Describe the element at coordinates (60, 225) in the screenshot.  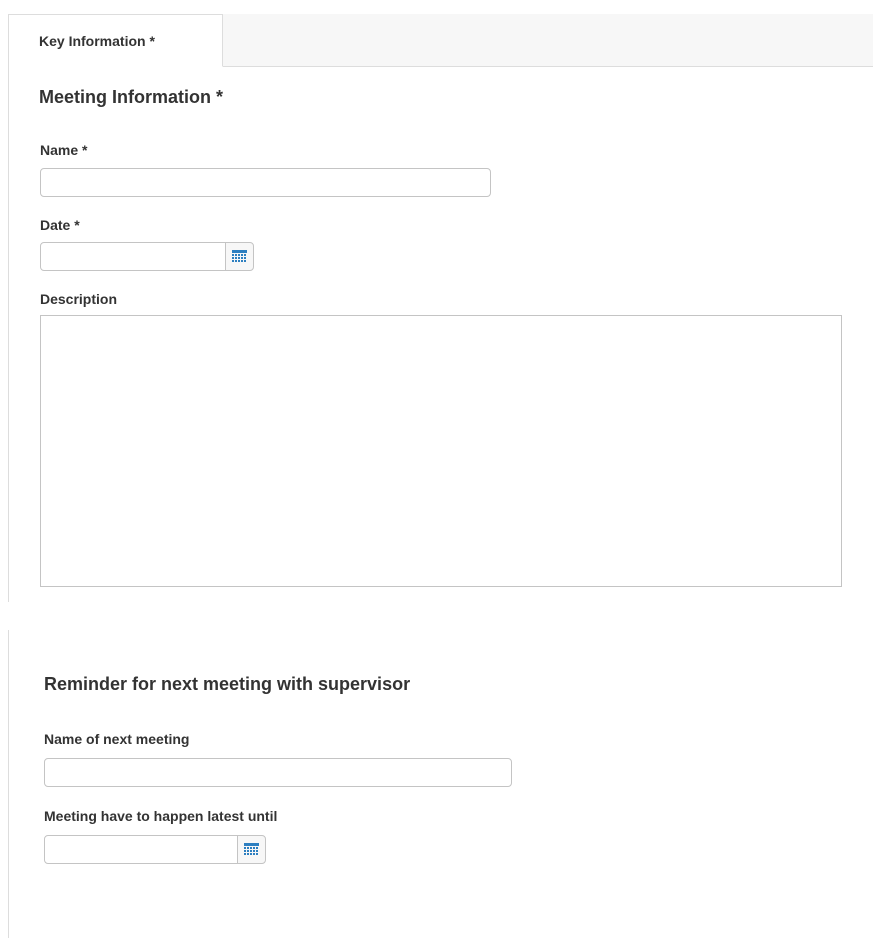
I see `date-label: Date *` at that location.